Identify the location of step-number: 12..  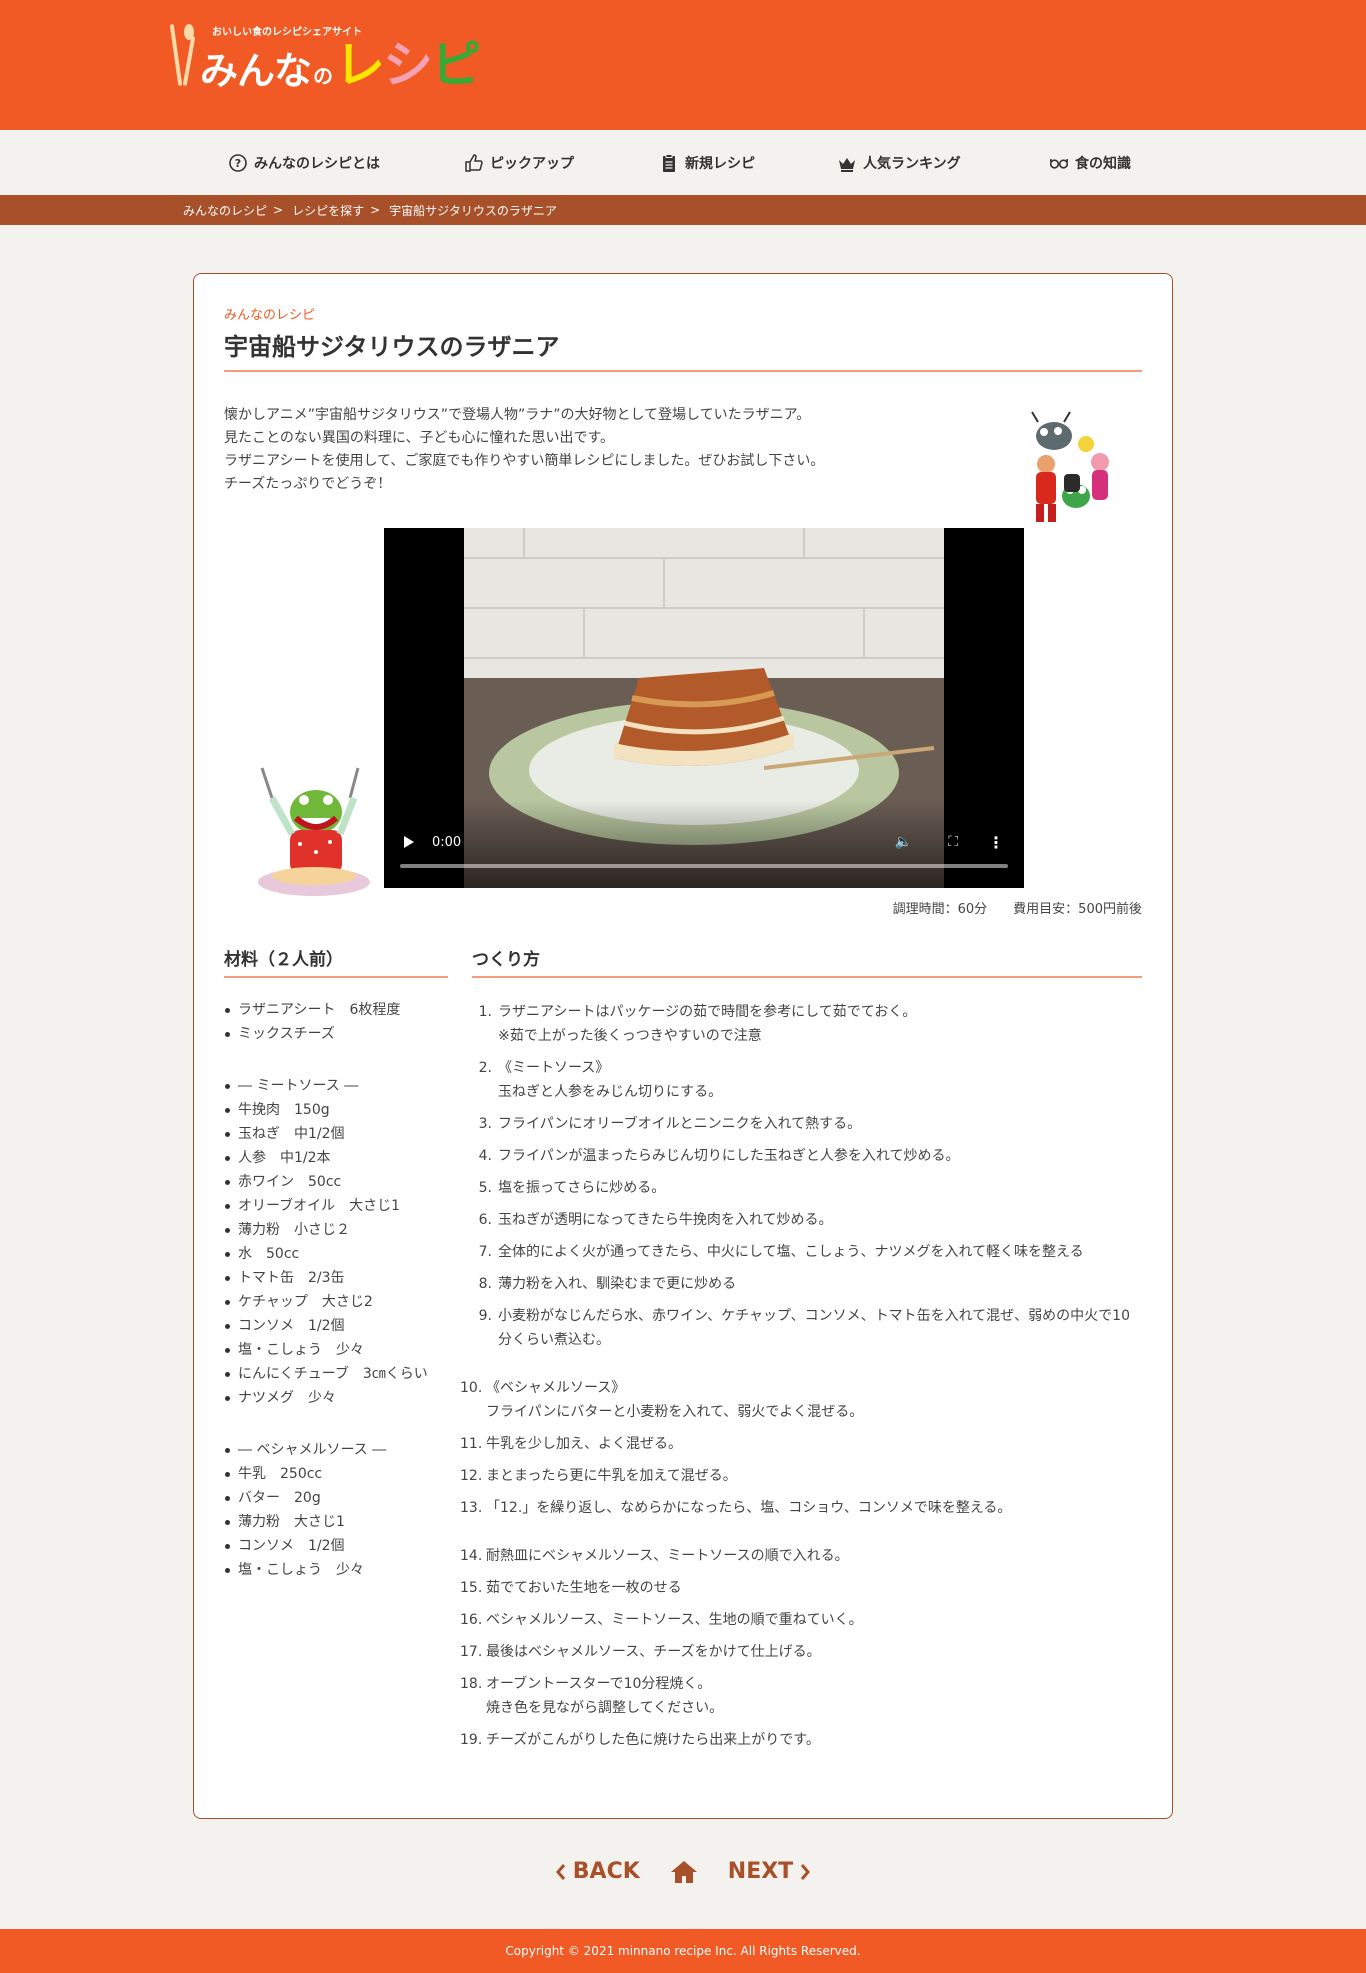
(471, 1476).